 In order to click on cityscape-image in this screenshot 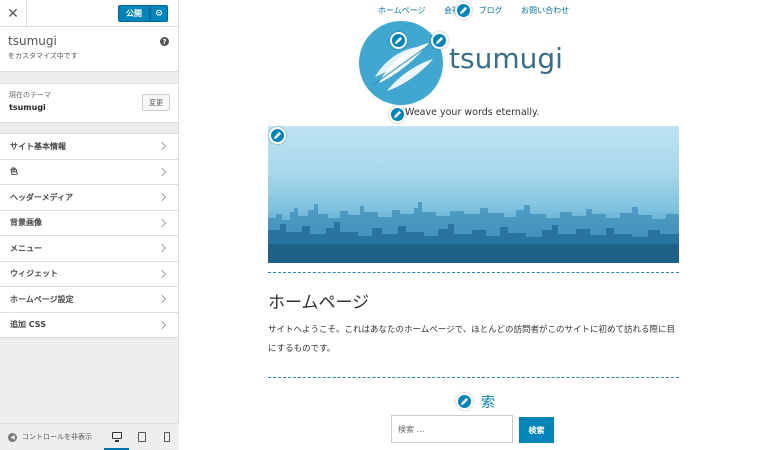, I will do `click(473, 232)`.